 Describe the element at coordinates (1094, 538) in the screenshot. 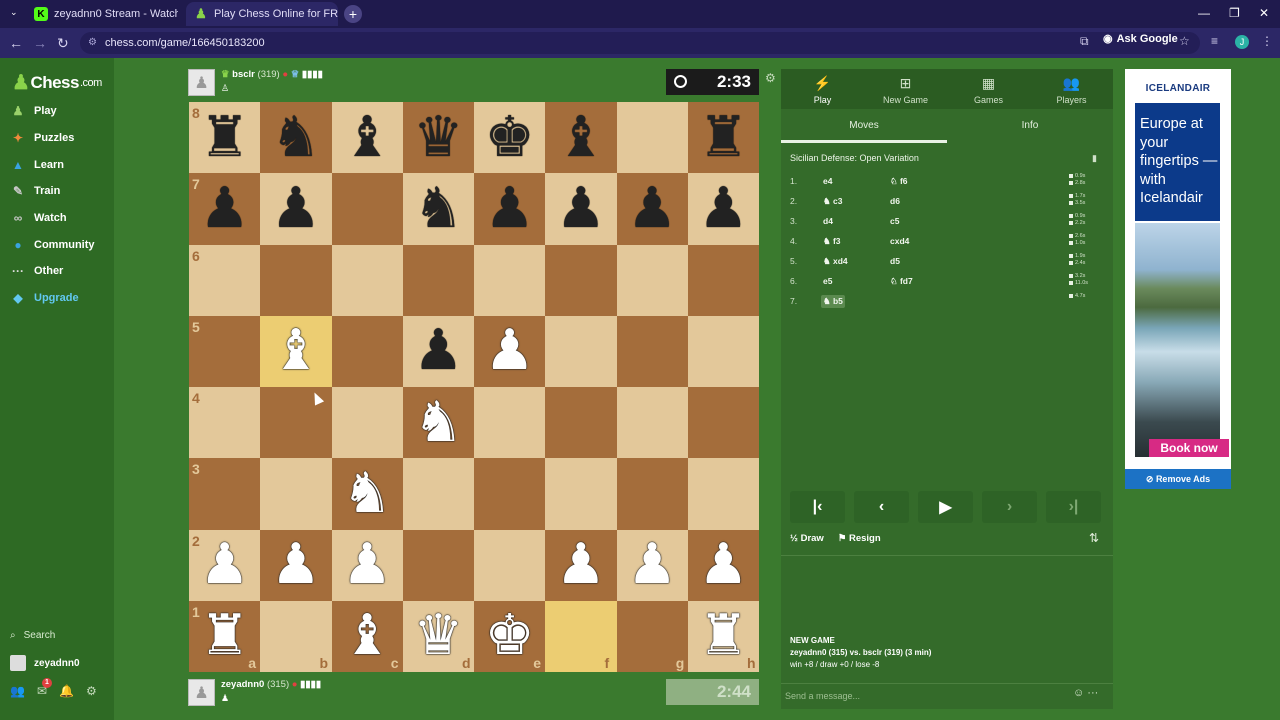

I see `flip-board-icon: ⇅` at that location.